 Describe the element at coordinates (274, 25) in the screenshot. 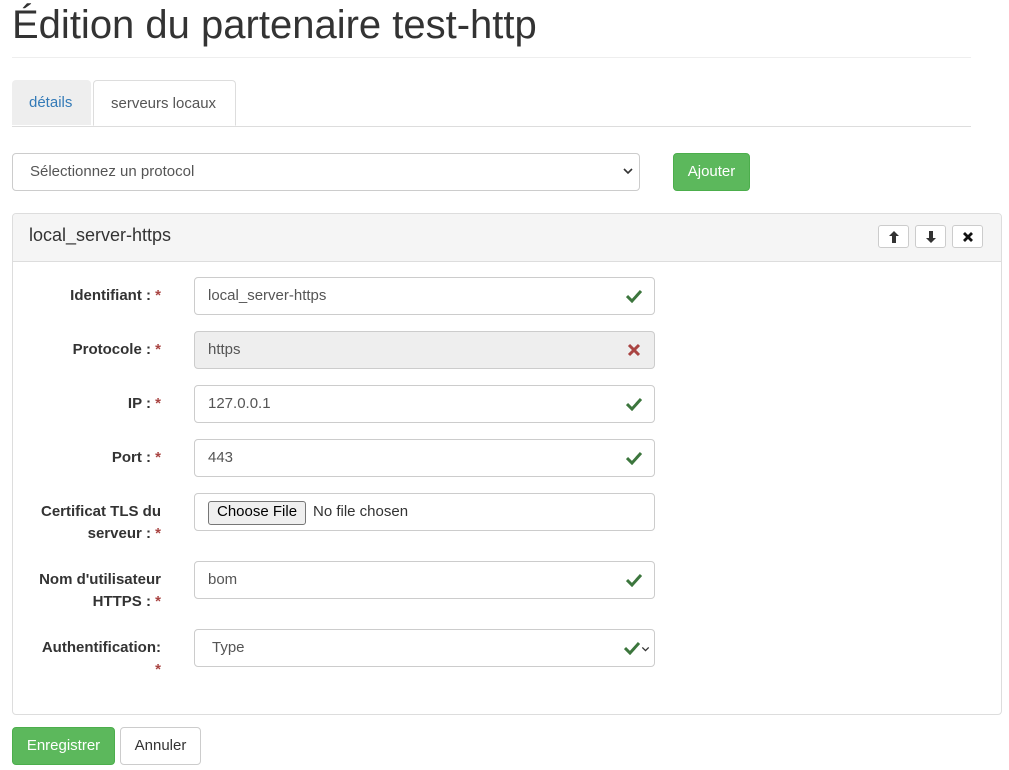

I see `page-title: Édition du partenaire test-http` at that location.